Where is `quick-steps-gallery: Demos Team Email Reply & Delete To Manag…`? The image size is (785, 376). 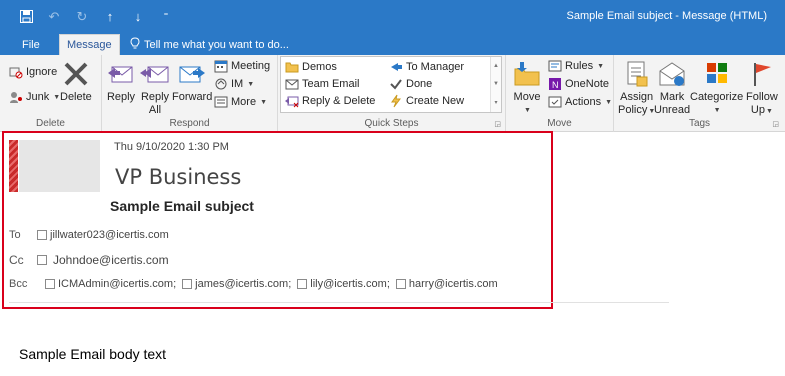 quick-steps-gallery: Demos Team Email Reply & Delete To Manag… is located at coordinates (391, 84).